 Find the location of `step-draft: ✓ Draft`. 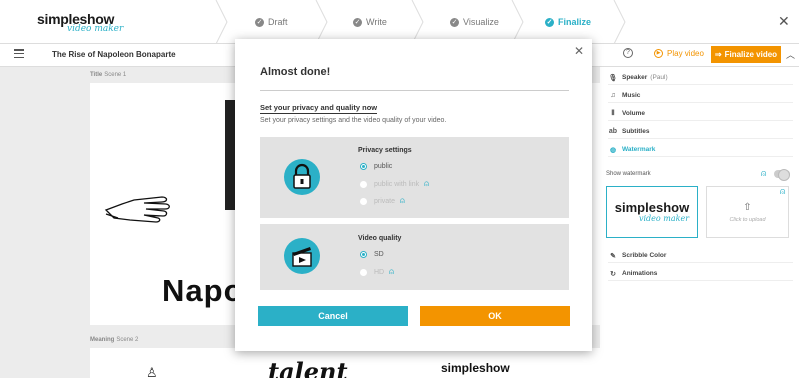

step-draft: ✓ Draft is located at coordinates (271, 22).